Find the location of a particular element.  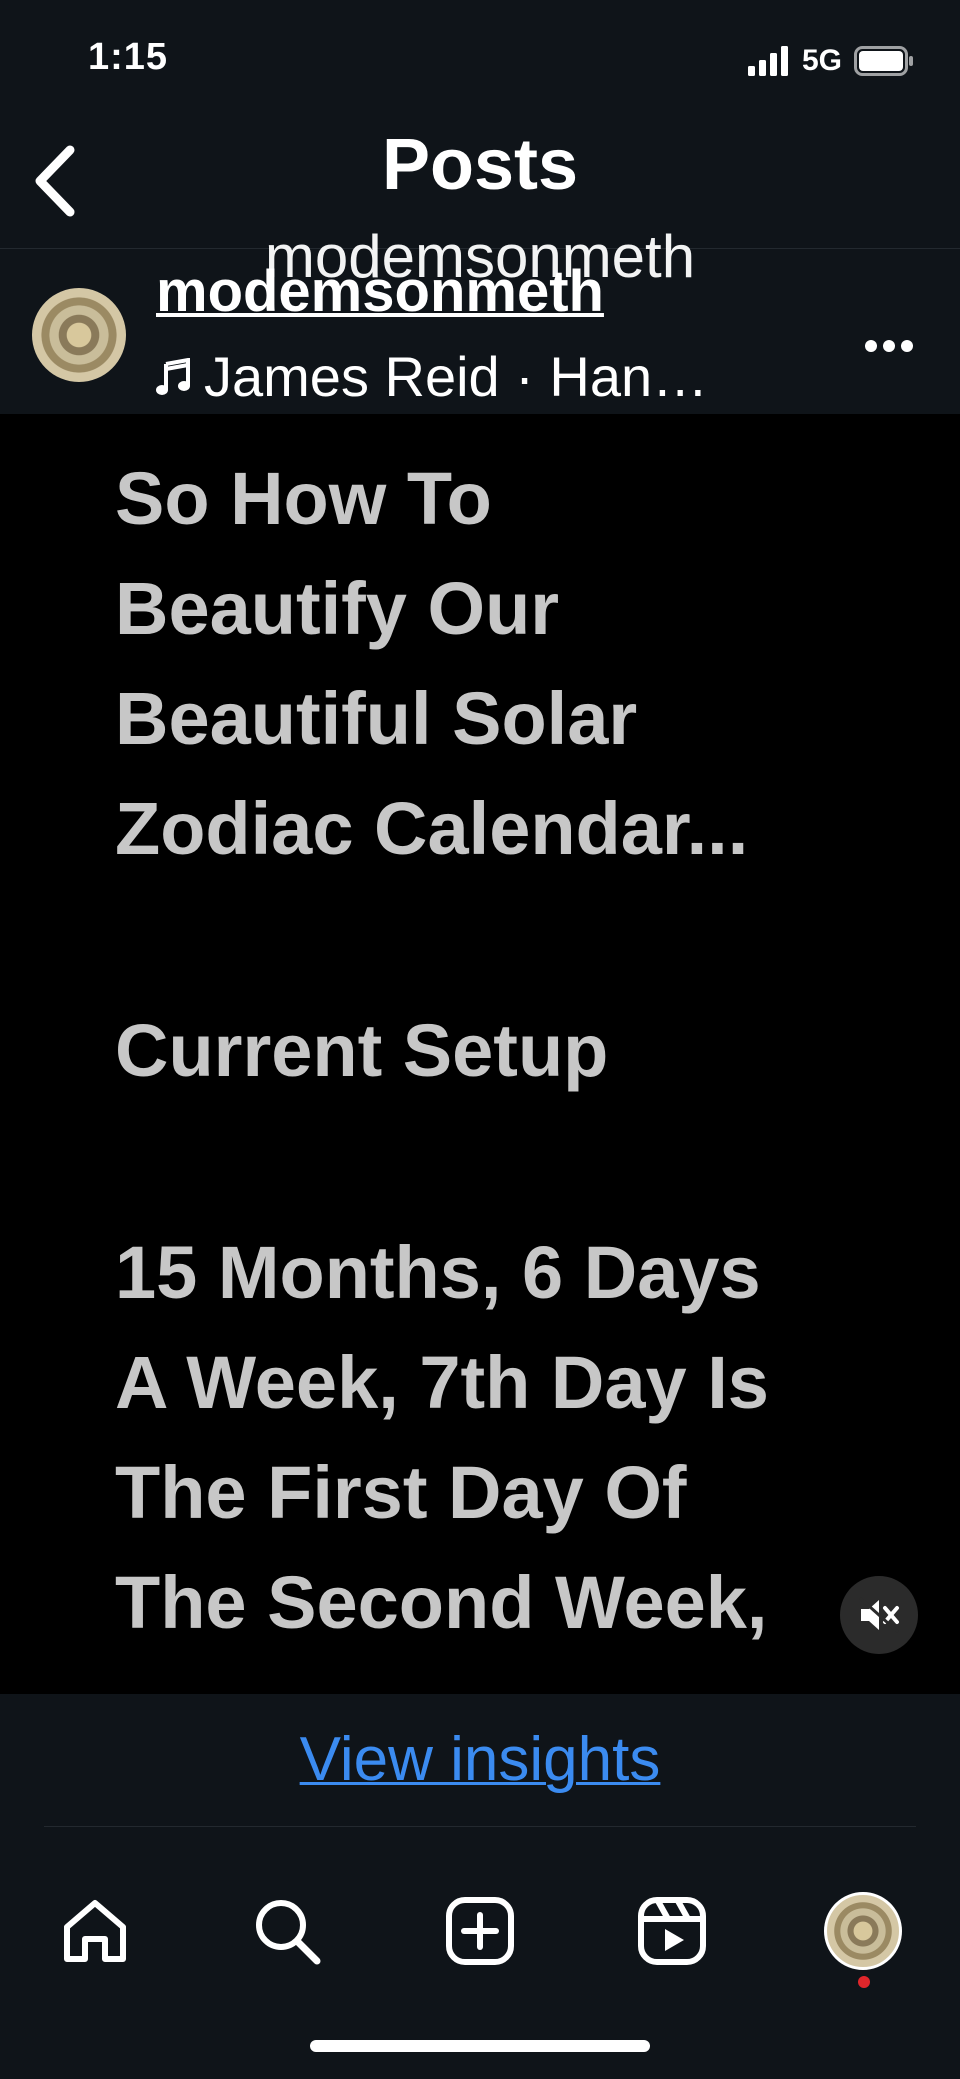

nav-home is located at coordinates (95, 1931).